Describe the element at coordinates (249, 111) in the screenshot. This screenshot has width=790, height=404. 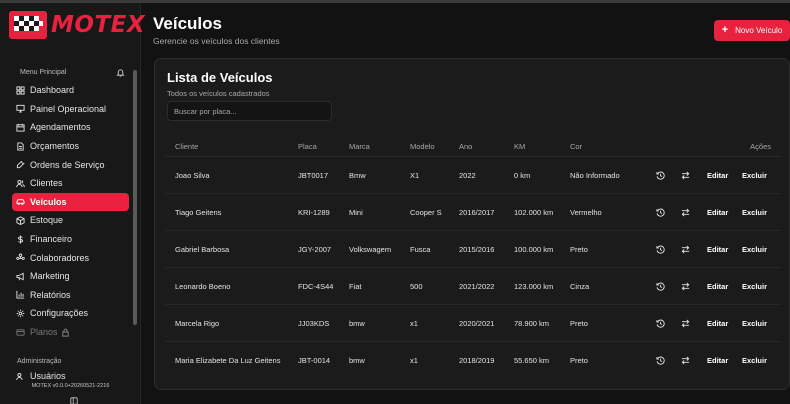
I see `plate-search-input` at that location.